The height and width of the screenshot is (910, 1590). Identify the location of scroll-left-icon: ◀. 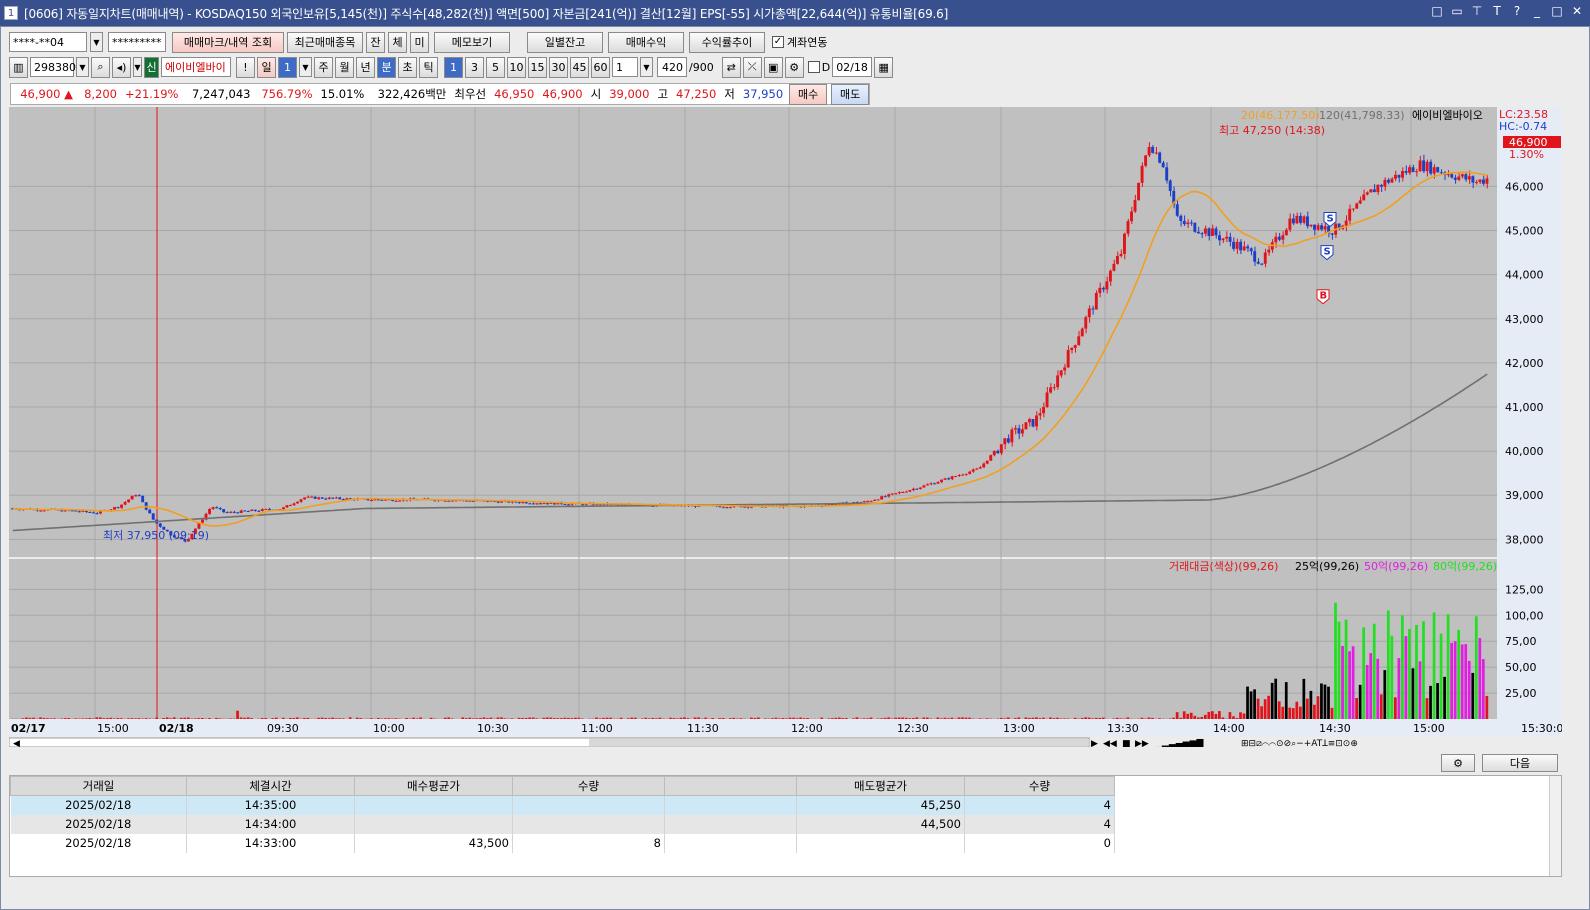
(16, 743).